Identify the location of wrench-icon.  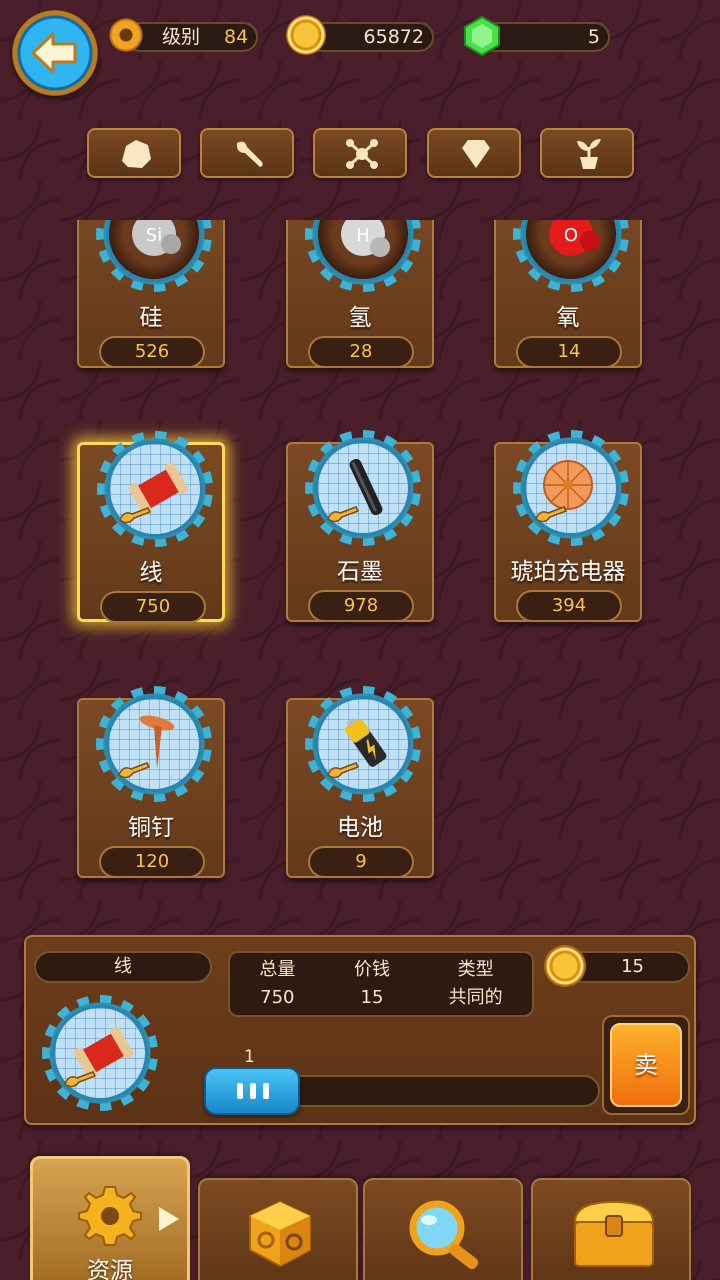
(249, 154).